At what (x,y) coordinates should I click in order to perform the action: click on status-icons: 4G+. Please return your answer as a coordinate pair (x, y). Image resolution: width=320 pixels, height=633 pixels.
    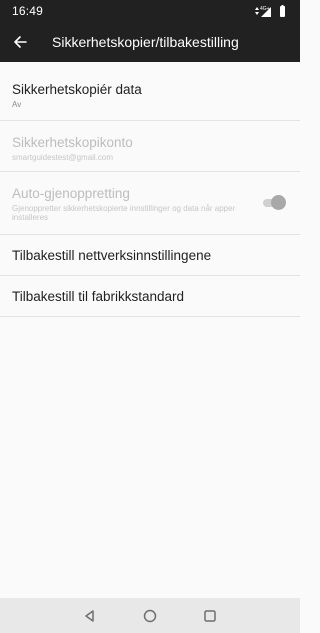
    Looking at the image, I should click on (271, 11).